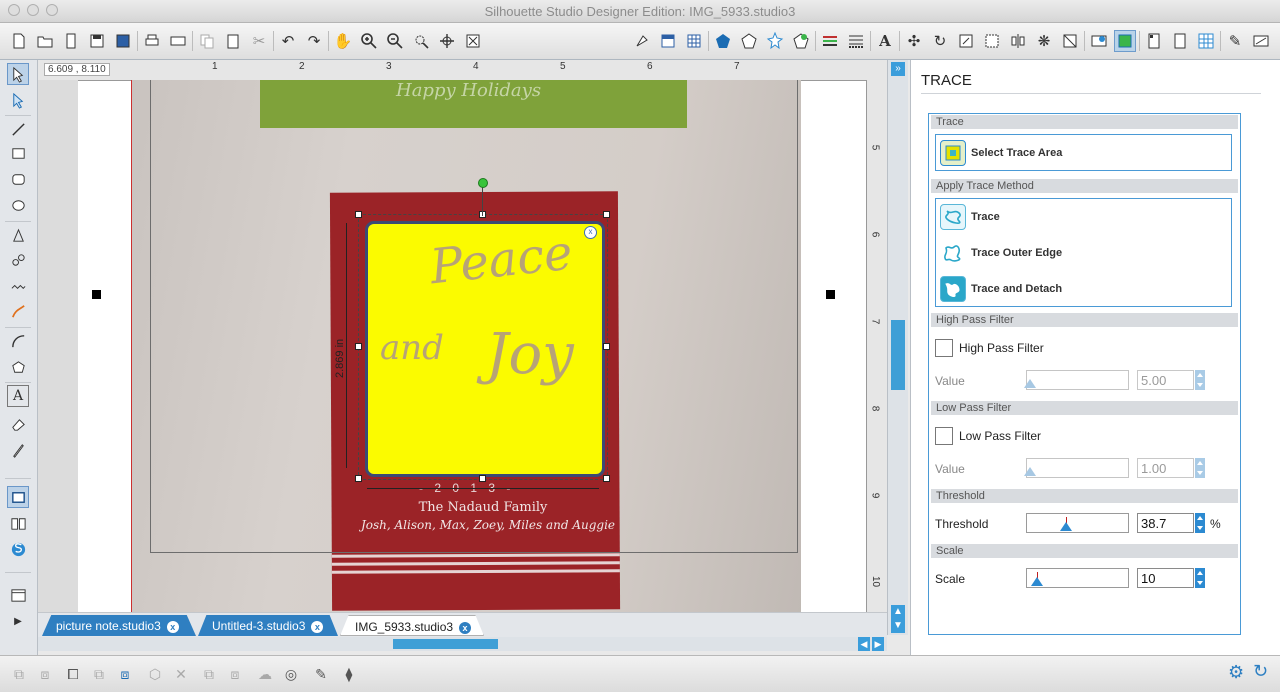  Describe the element at coordinates (395, 41) in the screenshot. I see `zoom-out-icon` at that location.